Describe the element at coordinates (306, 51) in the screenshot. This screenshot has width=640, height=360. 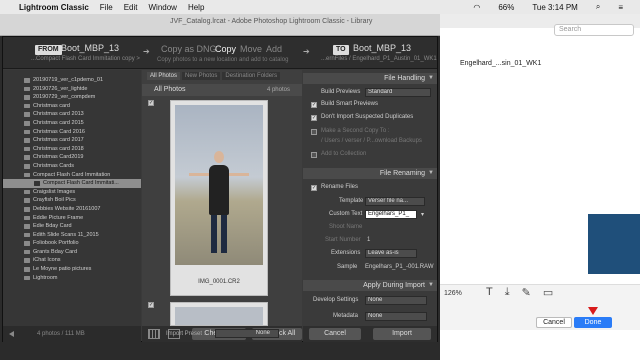
I see `arrow-right-icon-2: ➔` at that location.